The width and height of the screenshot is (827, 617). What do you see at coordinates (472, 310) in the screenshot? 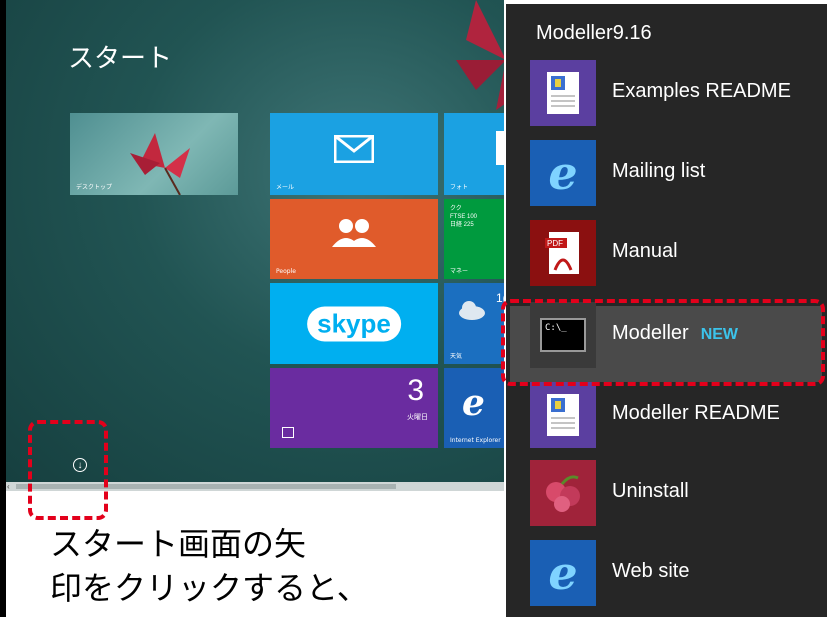
I see `cloud-icon` at bounding box center [472, 310].